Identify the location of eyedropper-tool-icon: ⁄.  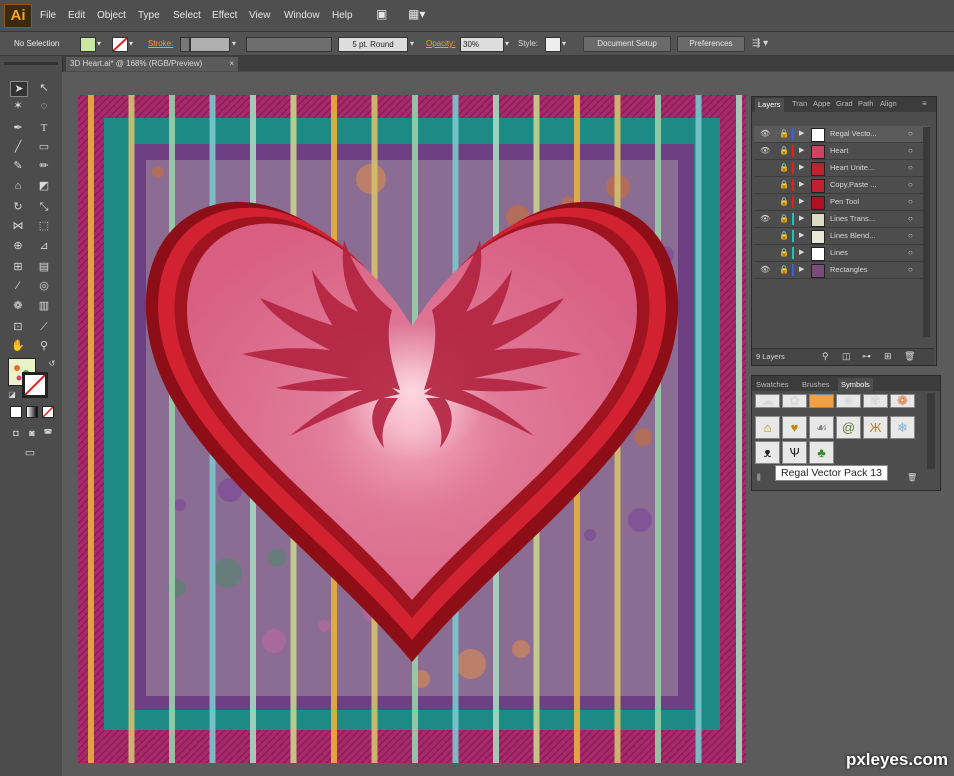
(18, 286).